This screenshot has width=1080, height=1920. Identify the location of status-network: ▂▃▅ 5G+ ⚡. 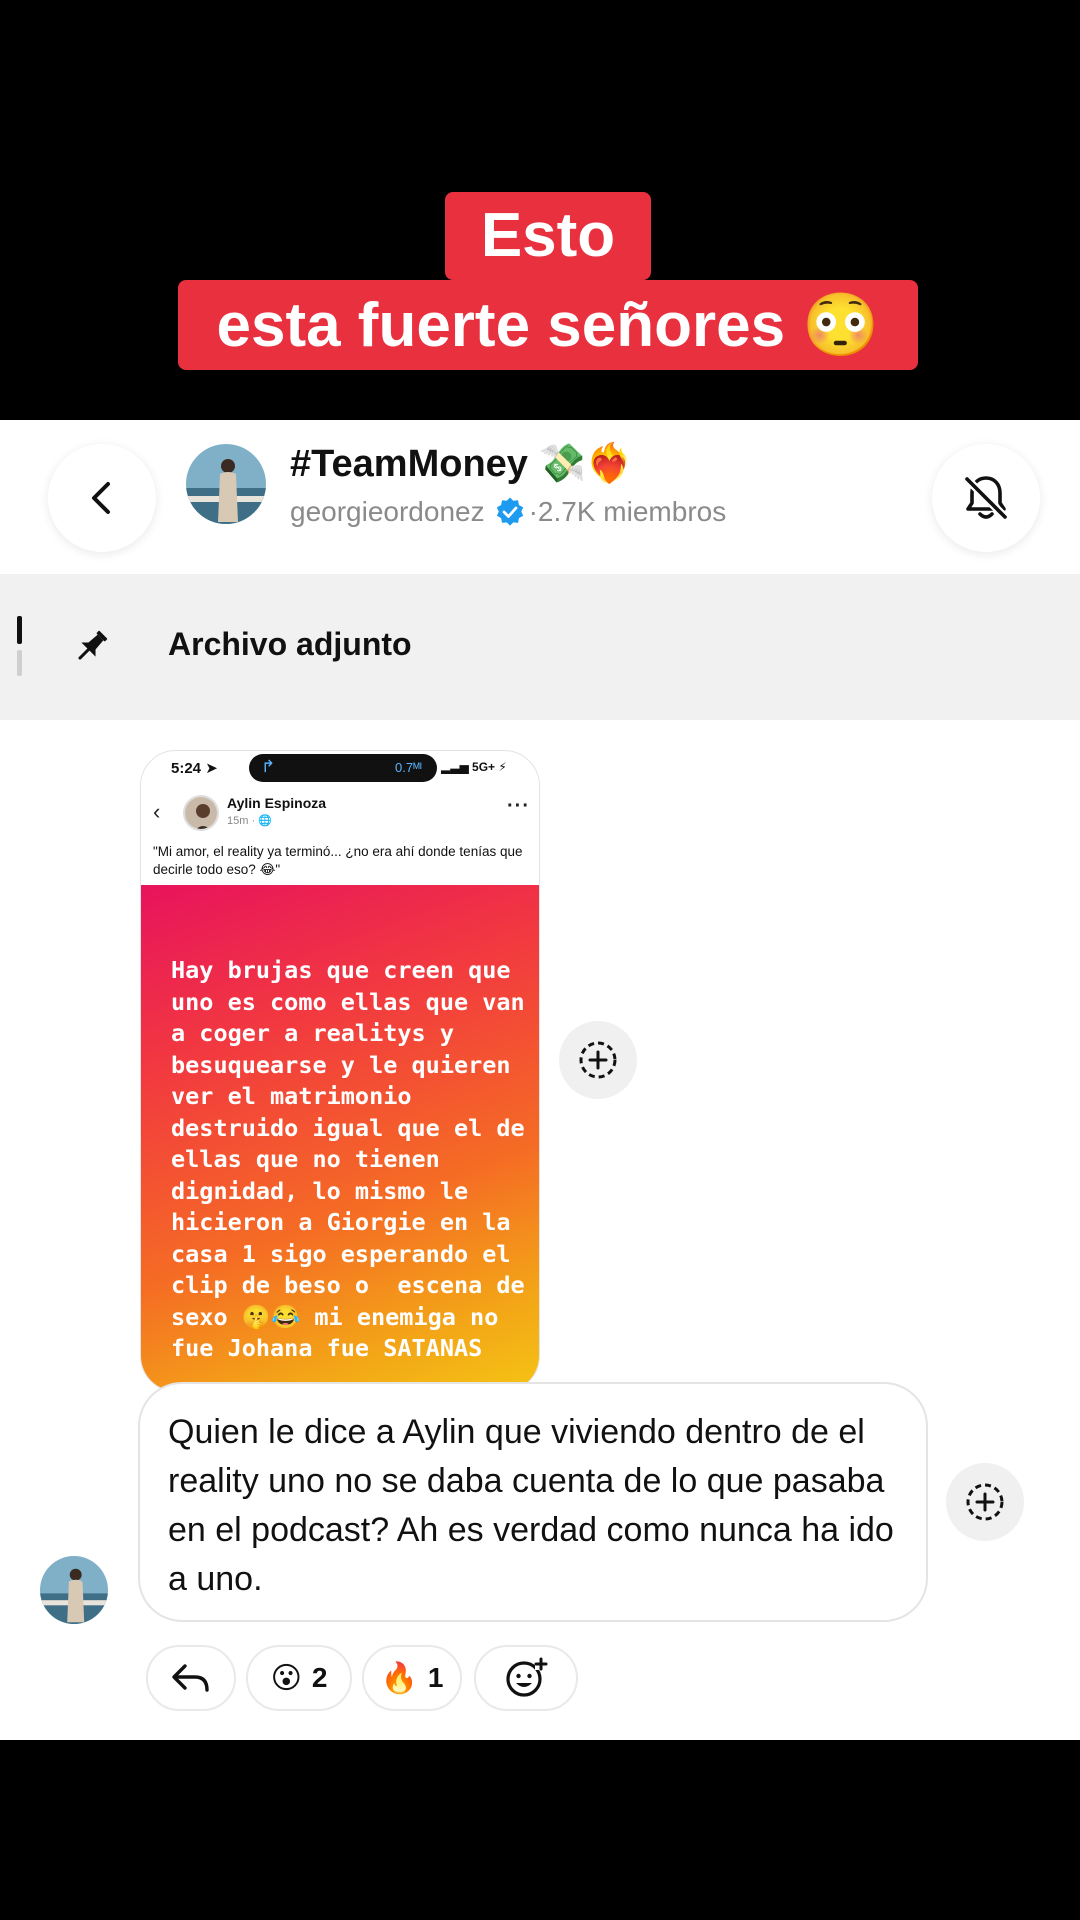
(474, 767).